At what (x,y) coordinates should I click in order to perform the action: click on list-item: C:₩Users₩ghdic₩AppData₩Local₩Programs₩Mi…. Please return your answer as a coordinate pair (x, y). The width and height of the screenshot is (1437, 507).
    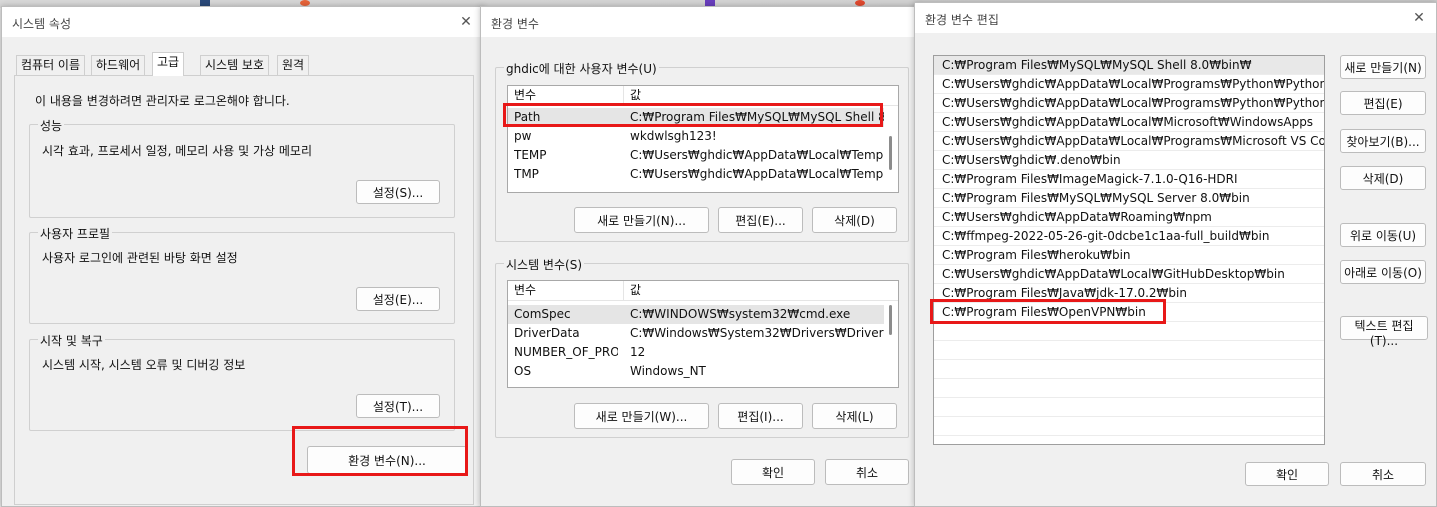
    Looking at the image, I should click on (1129, 141).